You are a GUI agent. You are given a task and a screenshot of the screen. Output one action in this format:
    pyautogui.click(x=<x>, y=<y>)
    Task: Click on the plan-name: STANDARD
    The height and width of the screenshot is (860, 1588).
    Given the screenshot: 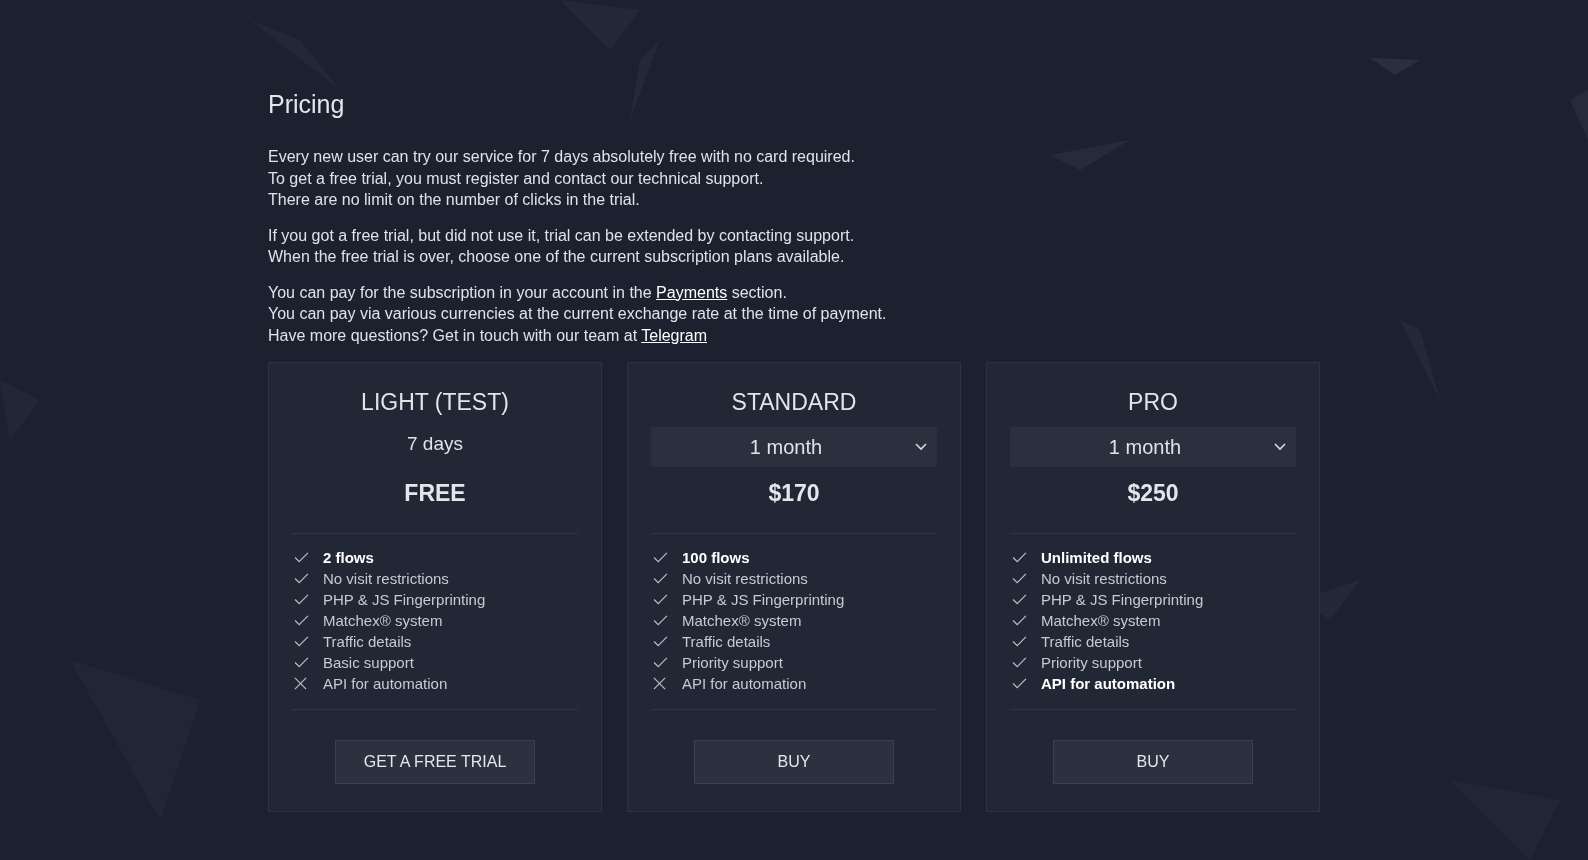 What is the action you would take?
    pyautogui.click(x=794, y=402)
    